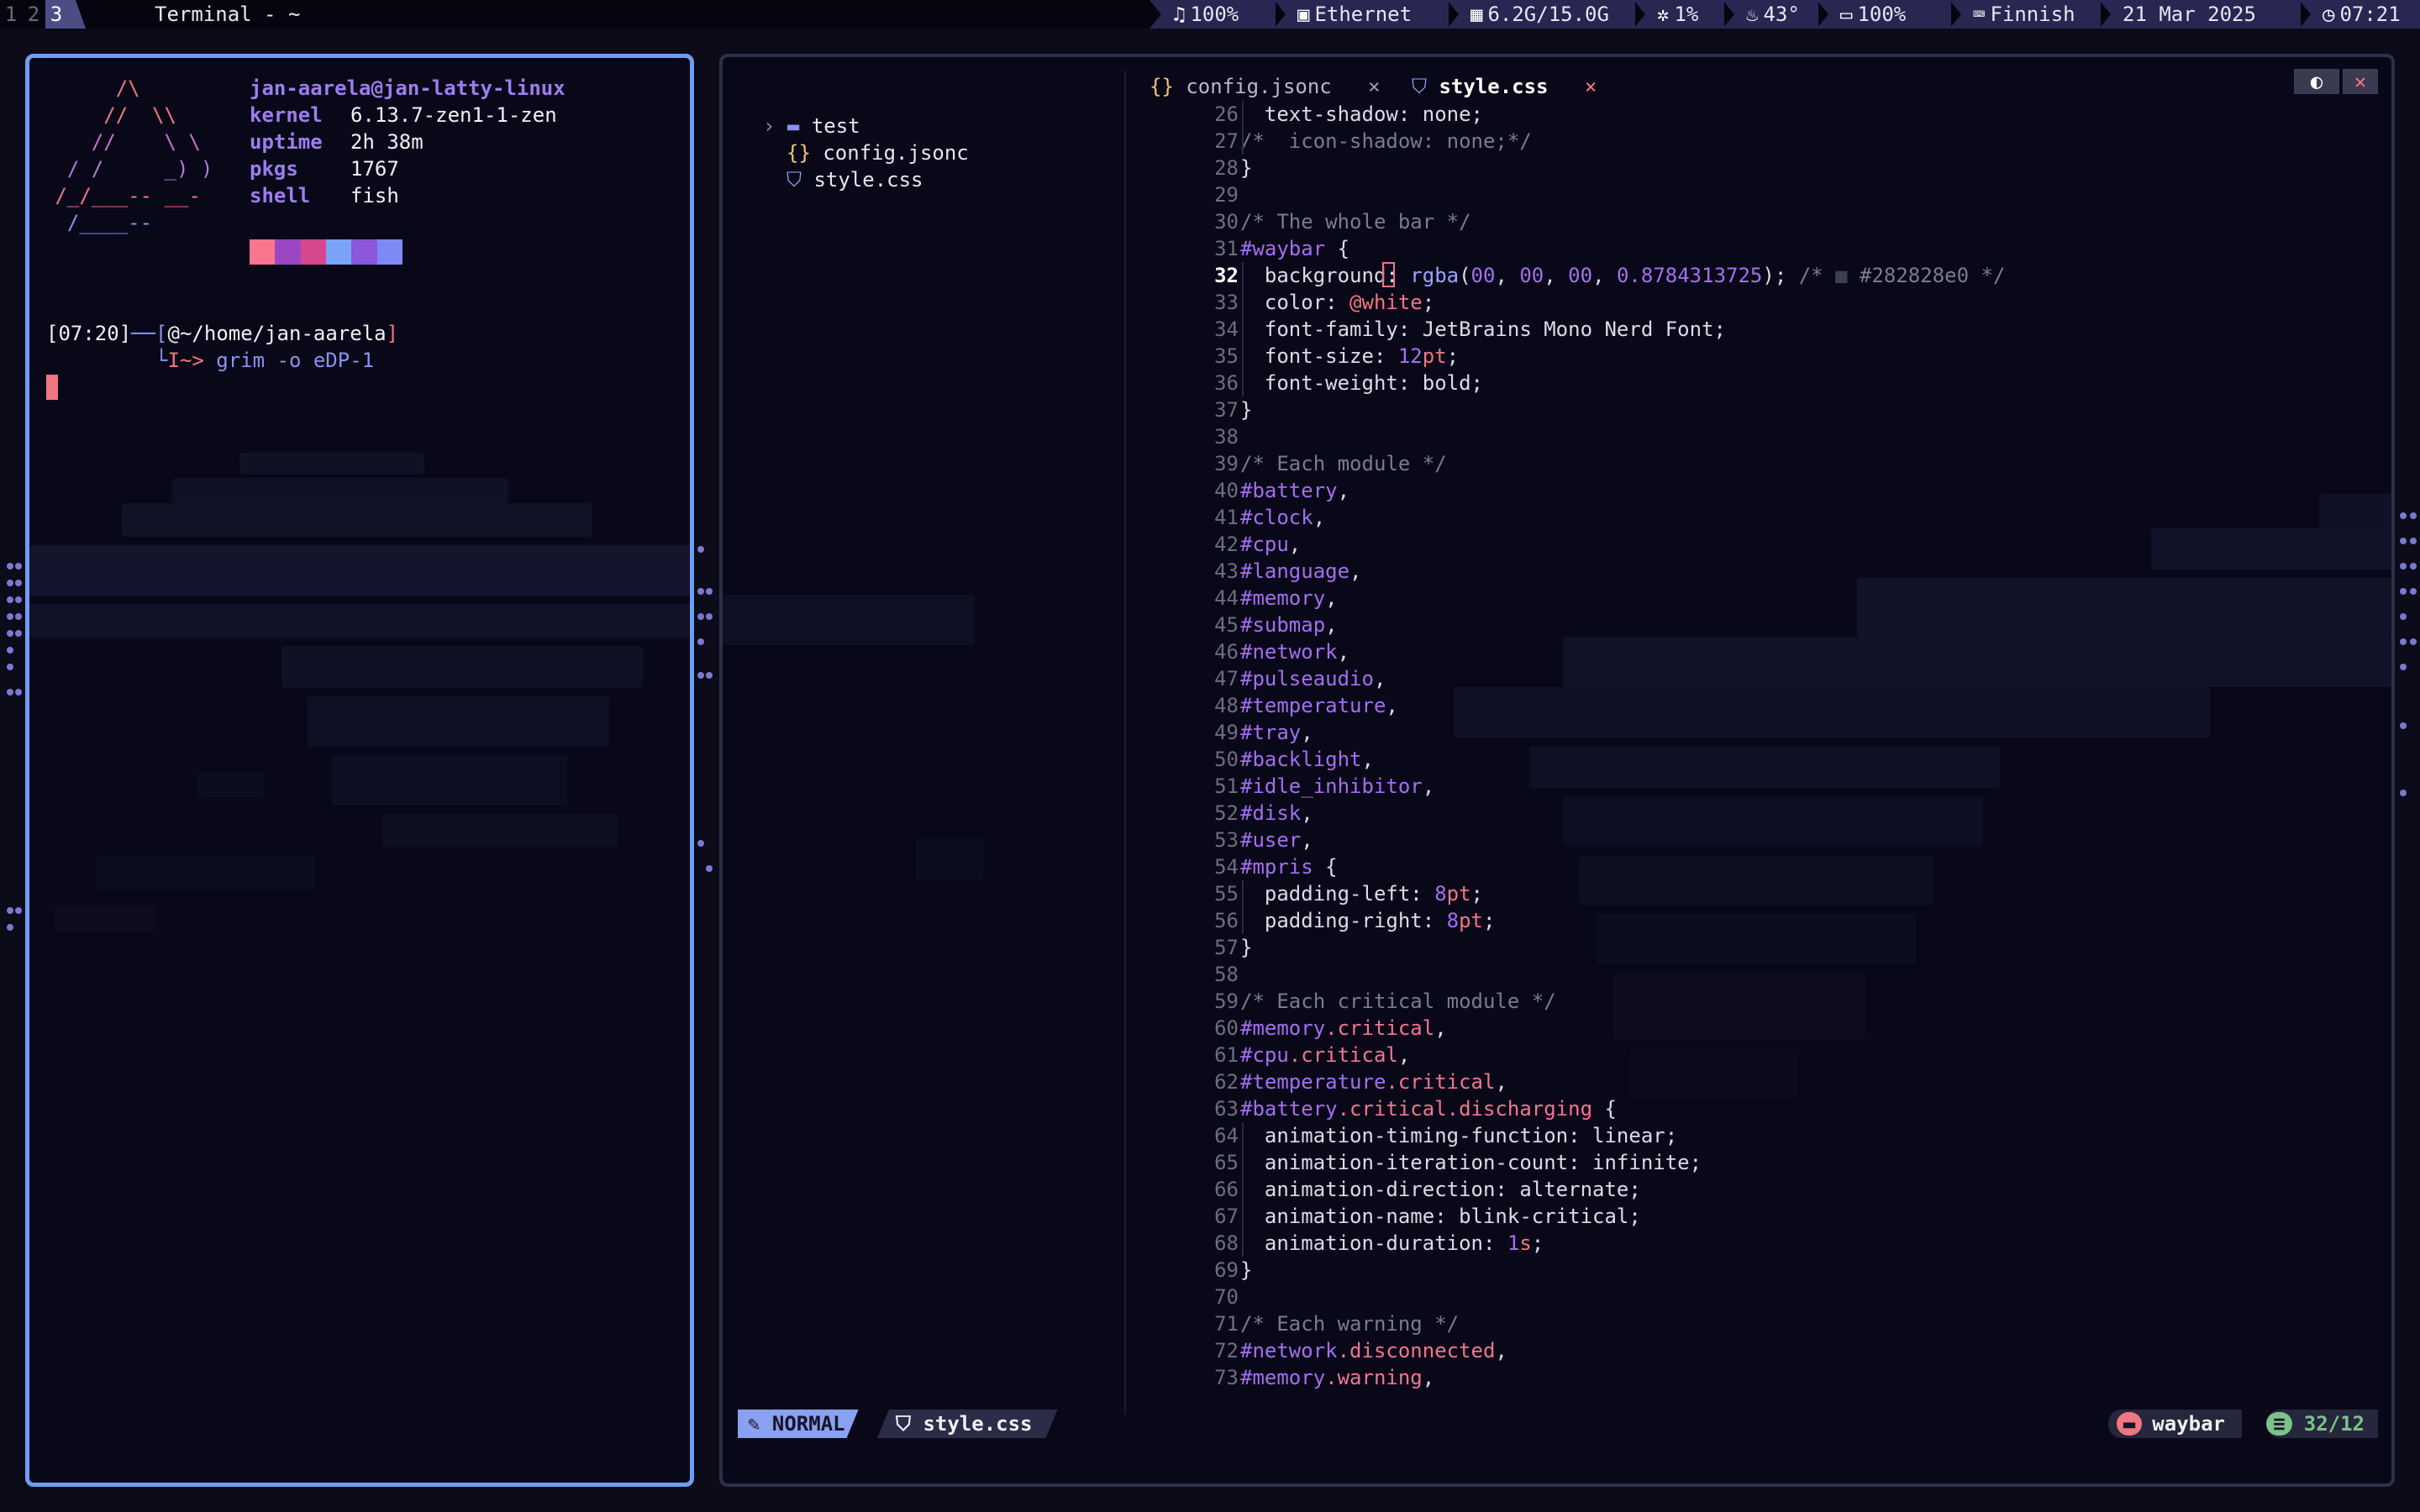 The height and width of the screenshot is (1512, 2420). Describe the element at coordinates (1331, 786) in the screenshot. I see `code-token: #idle_inhibitor` at that location.